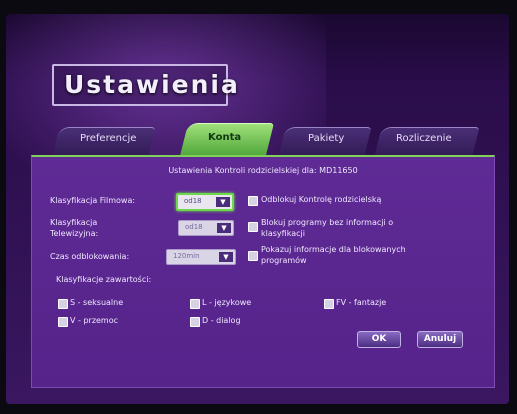 This screenshot has width=517, height=414. Describe the element at coordinates (194, 227) in the screenshot. I see `tv-rating-value: od18` at that location.